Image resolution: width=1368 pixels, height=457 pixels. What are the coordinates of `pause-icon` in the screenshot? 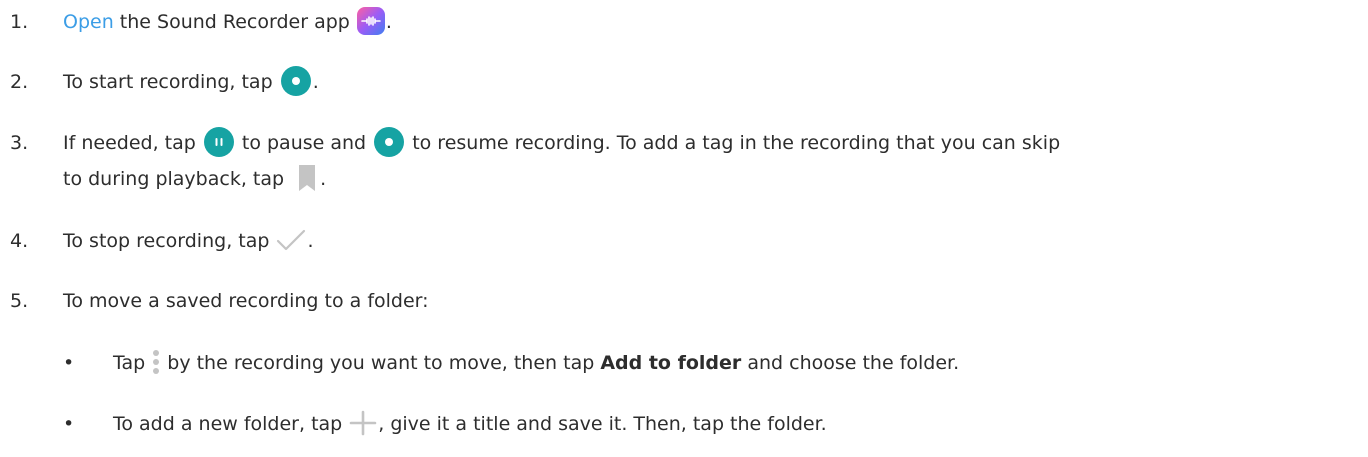 It's located at (219, 142).